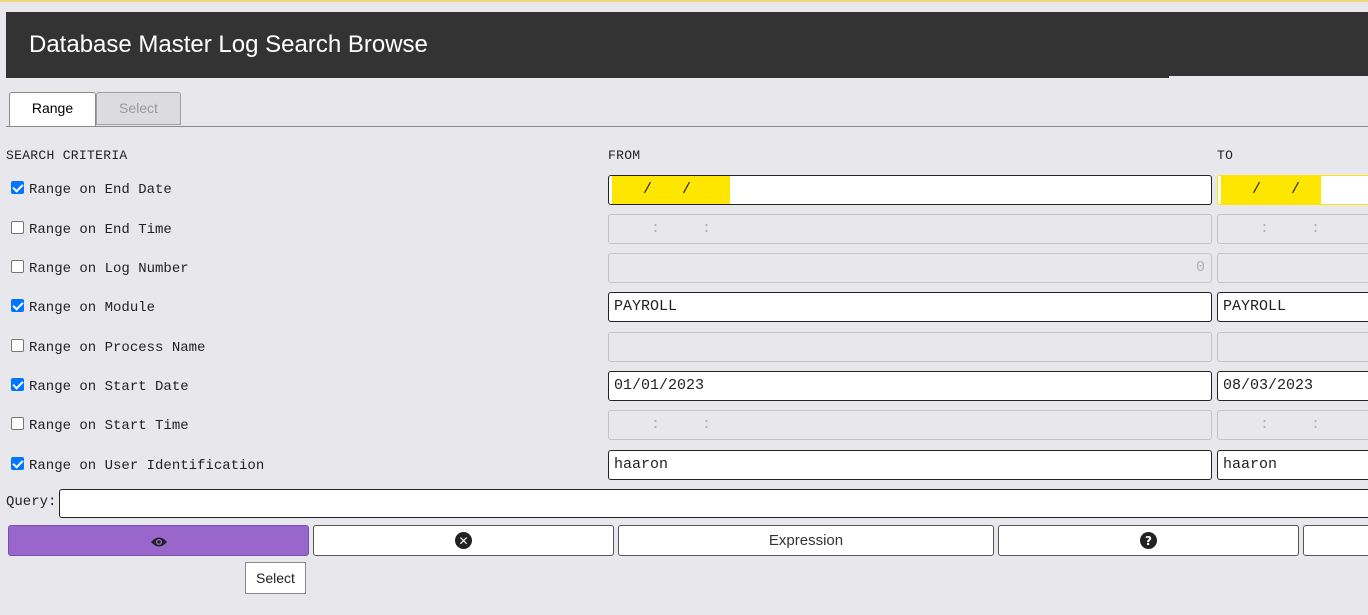 The height and width of the screenshot is (615, 1368). I want to click on query-label: Query:, so click(31, 502).